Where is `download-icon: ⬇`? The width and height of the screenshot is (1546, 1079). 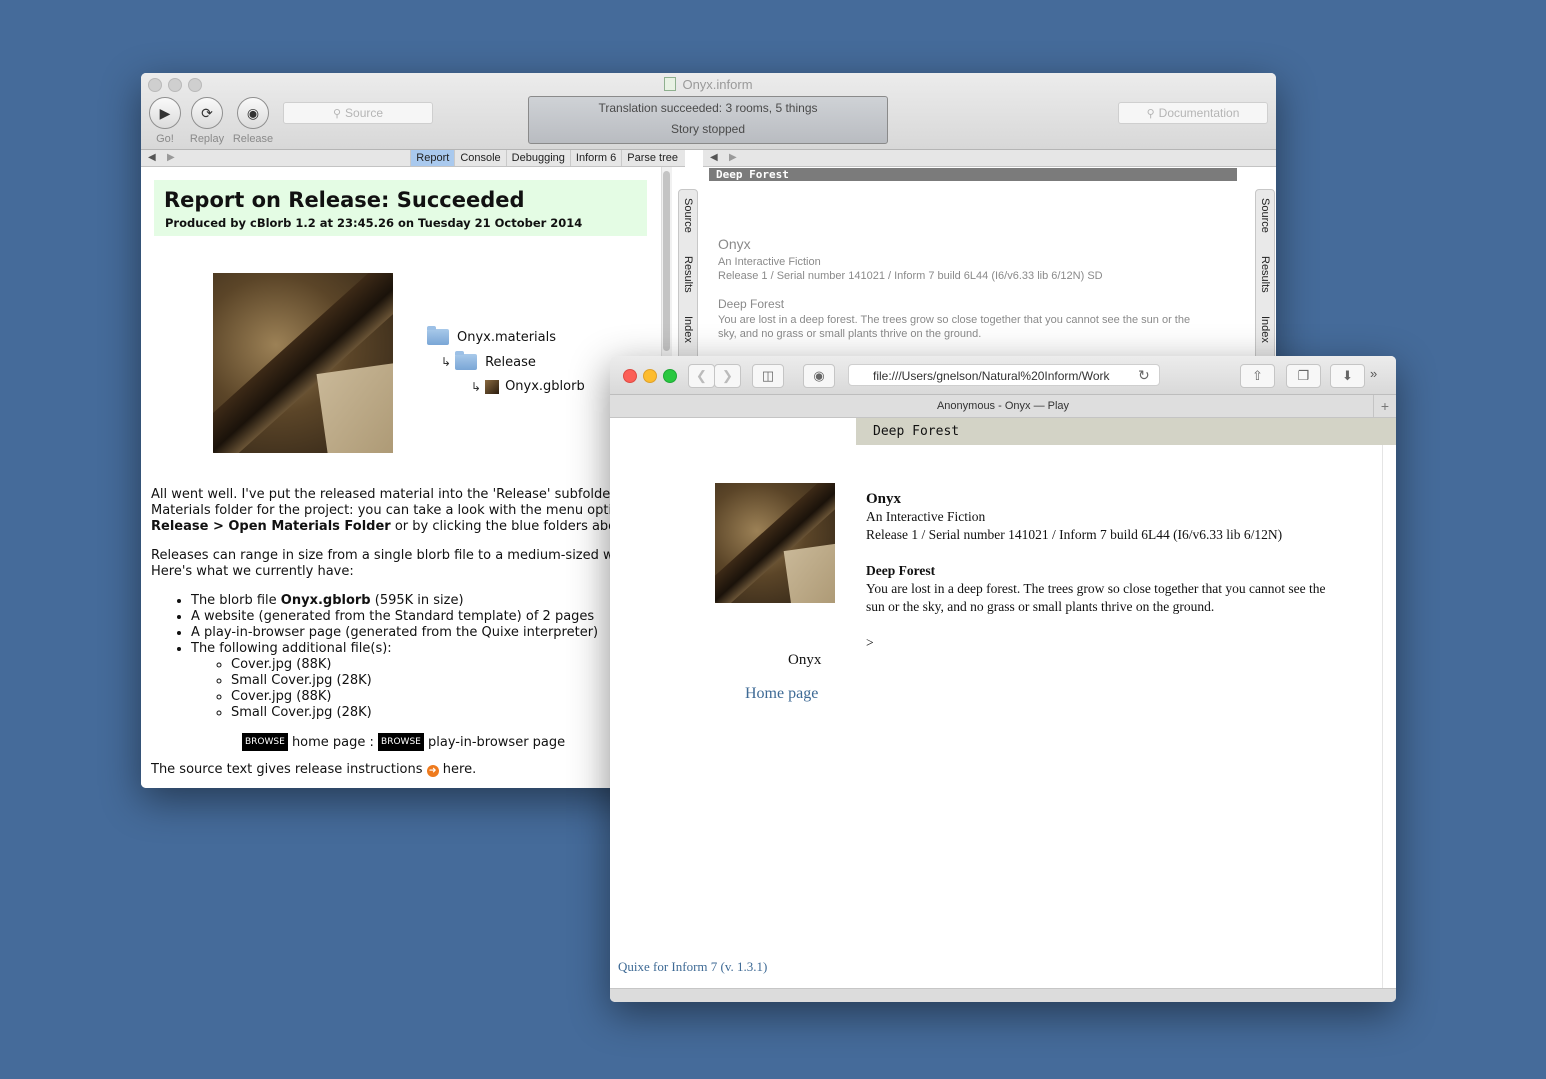
download-icon: ⬇ is located at coordinates (1347, 375).